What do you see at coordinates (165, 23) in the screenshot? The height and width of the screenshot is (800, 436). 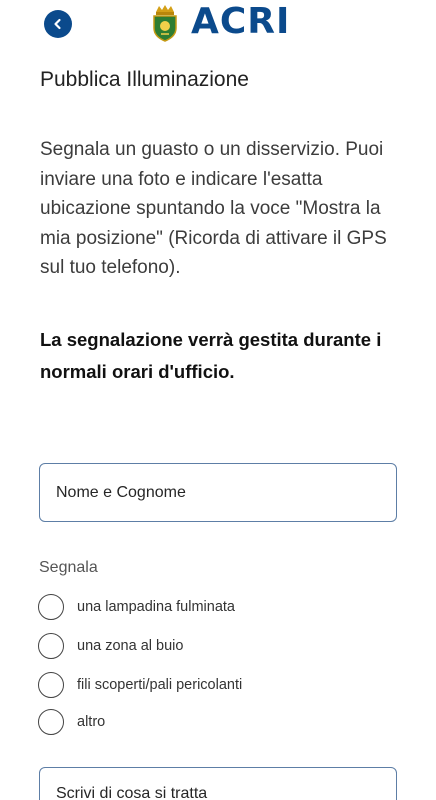 I see `municipal-crest-icon` at bounding box center [165, 23].